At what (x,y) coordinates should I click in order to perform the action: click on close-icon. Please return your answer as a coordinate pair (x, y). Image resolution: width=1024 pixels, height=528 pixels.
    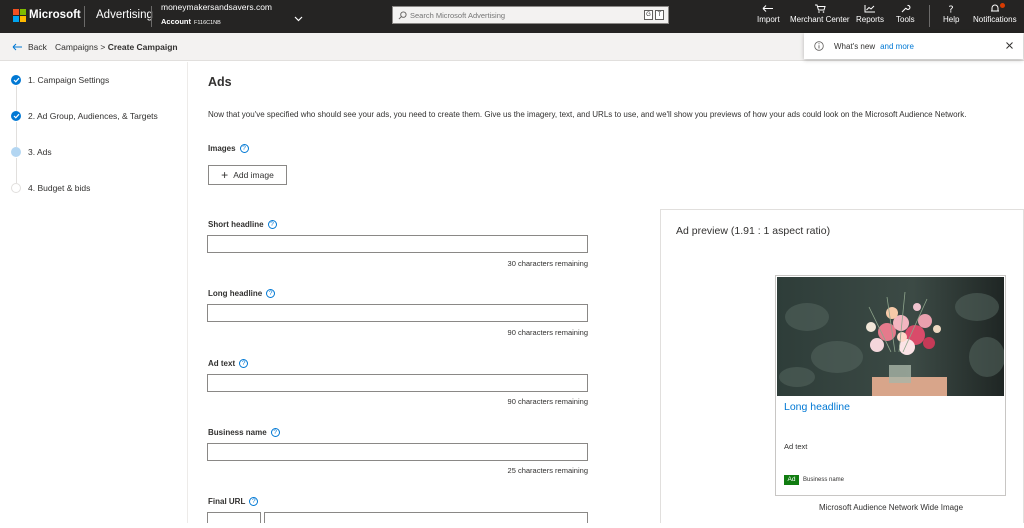
    Looking at the image, I should click on (1009, 45).